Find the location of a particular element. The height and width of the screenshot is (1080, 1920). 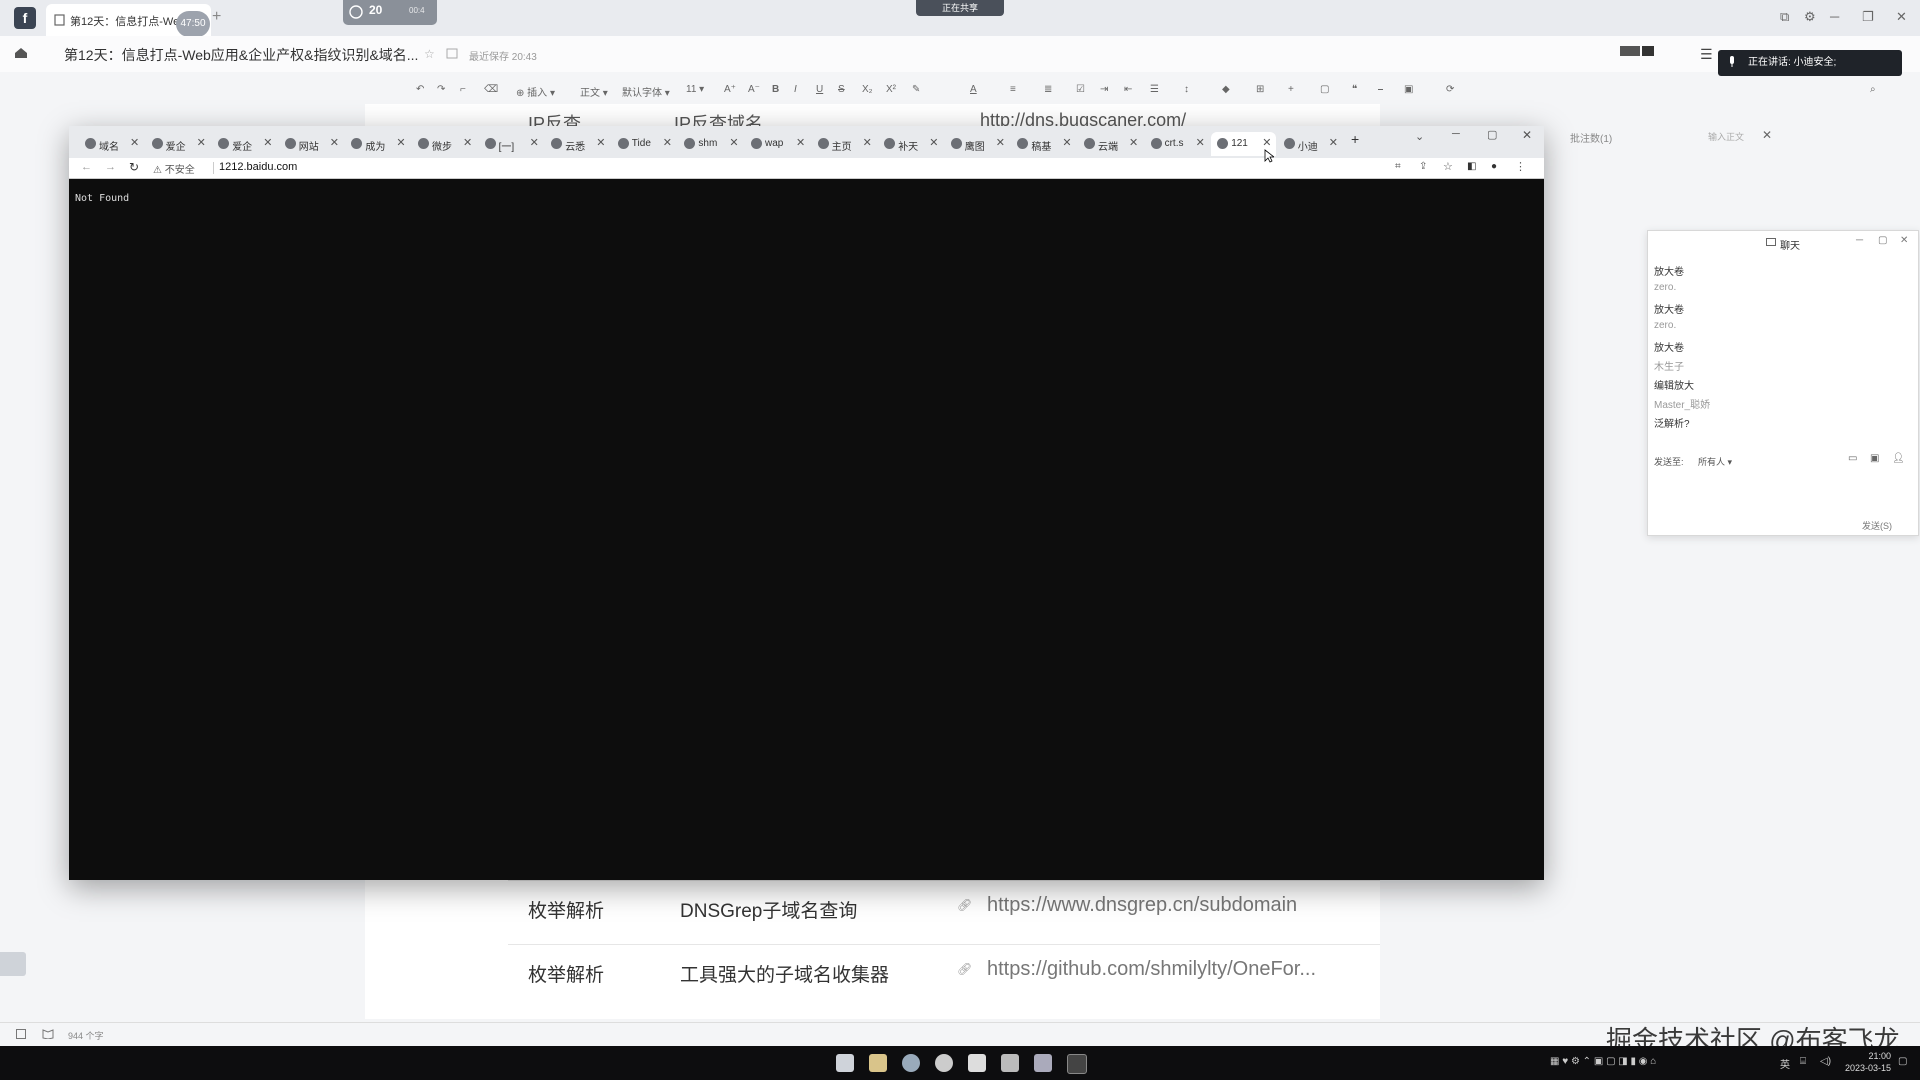

table-cell-url: https://www.dnsgrep.cn/subdomain is located at coordinates (1142, 905).